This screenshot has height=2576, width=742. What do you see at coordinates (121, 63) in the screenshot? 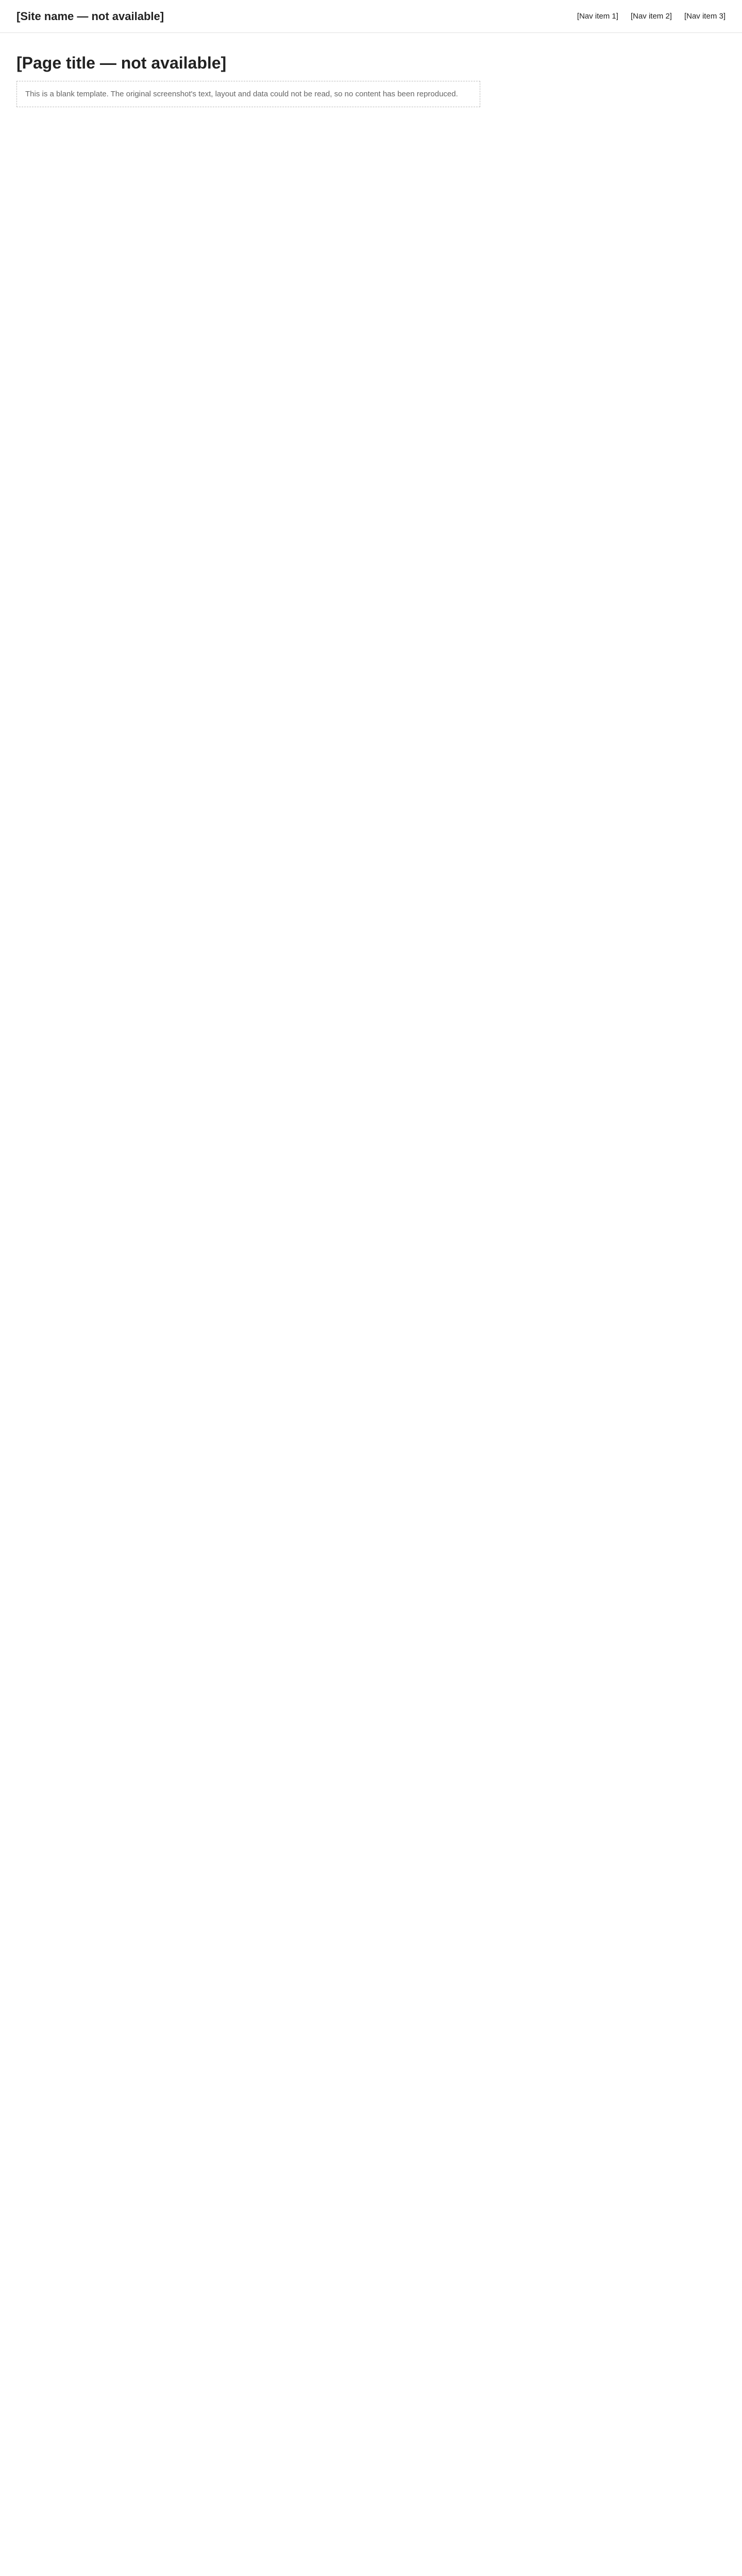
I see `page-title: [Page title — not available]` at bounding box center [121, 63].